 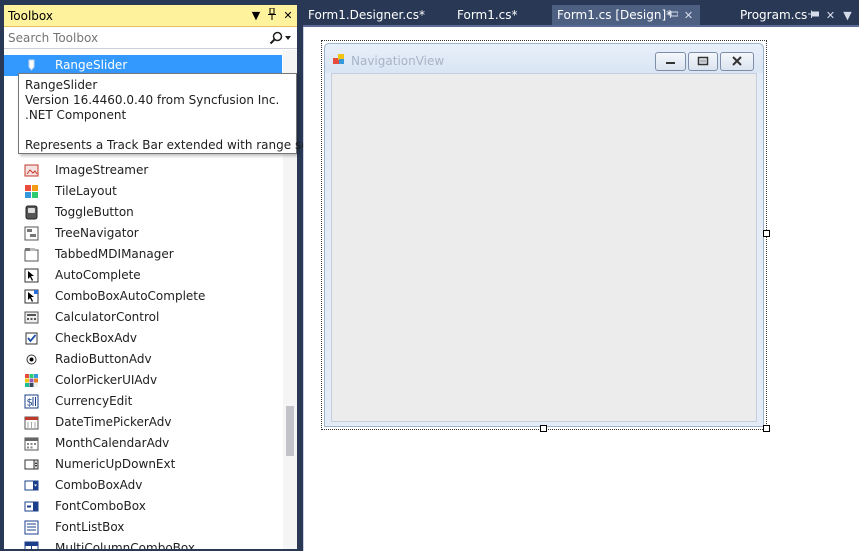 I want to click on toolbox-close-icon: ✕, so click(x=288, y=15).